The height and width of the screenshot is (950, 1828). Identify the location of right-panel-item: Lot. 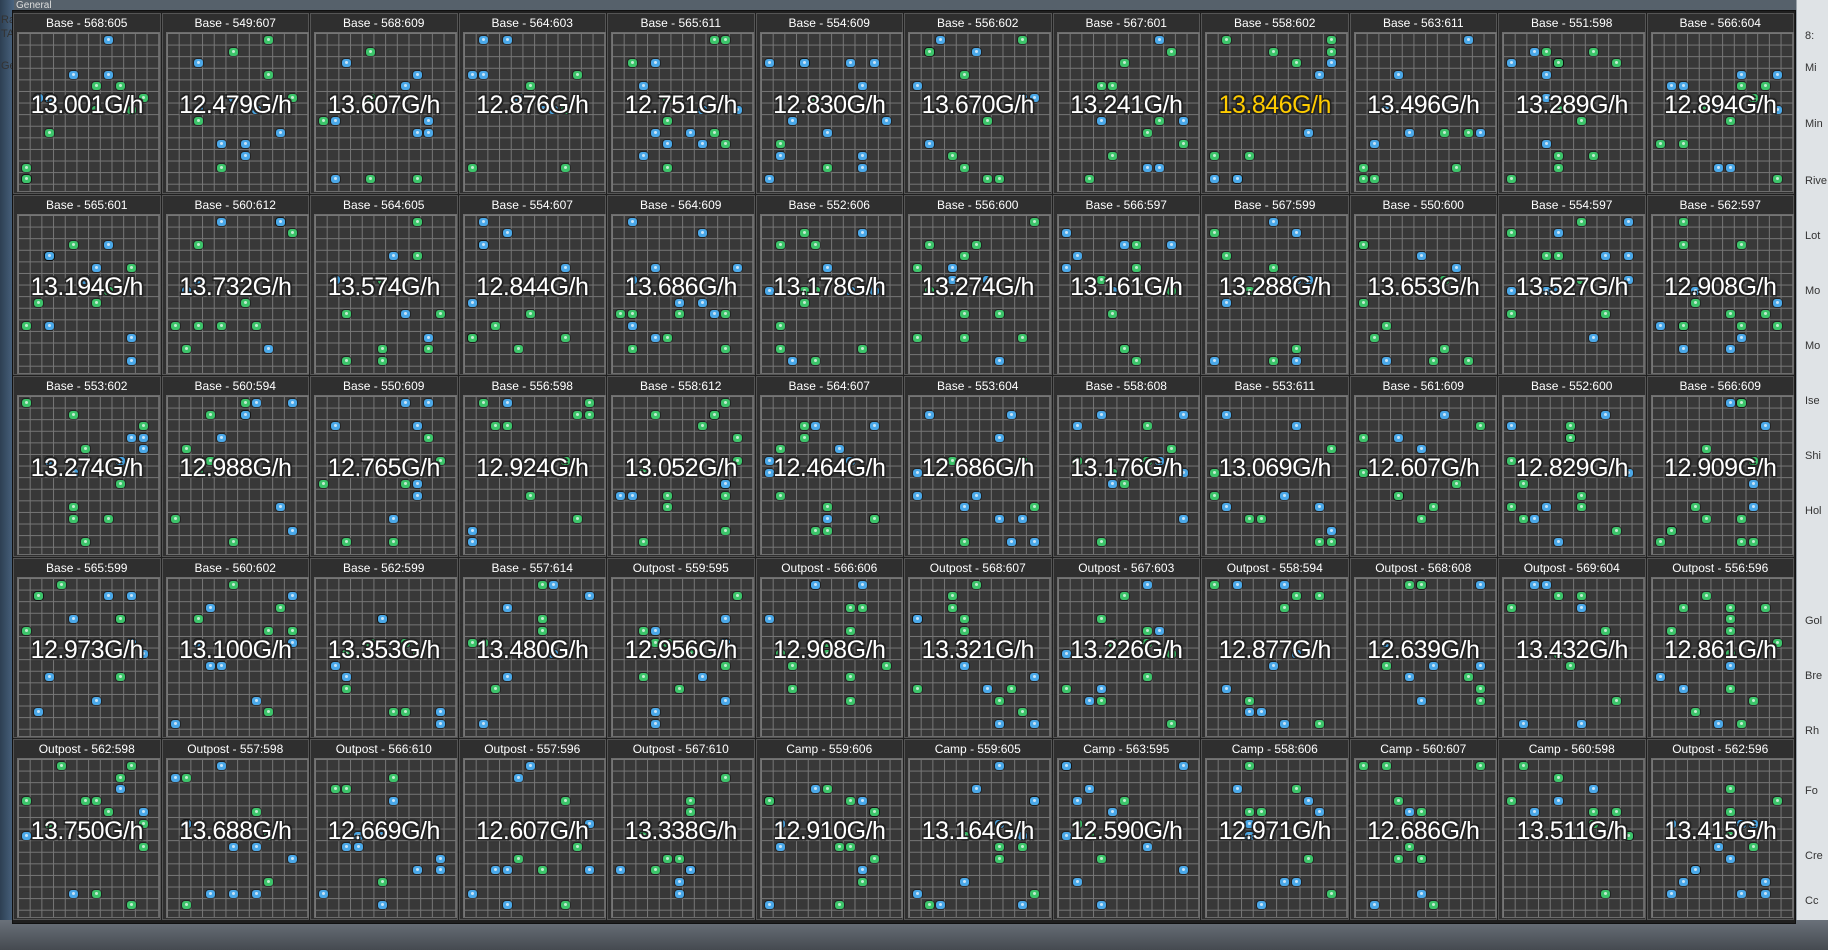
(1812, 236).